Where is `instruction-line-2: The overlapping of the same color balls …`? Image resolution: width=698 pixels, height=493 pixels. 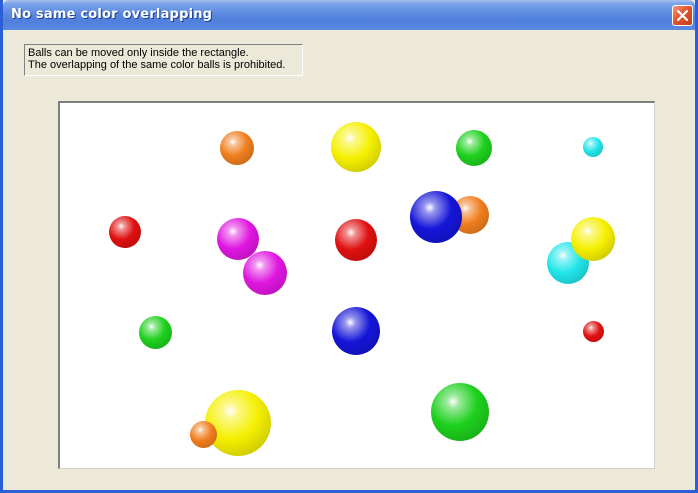
instruction-line-2: The overlapping of the same color balls … is located at coordinates (157, 65).